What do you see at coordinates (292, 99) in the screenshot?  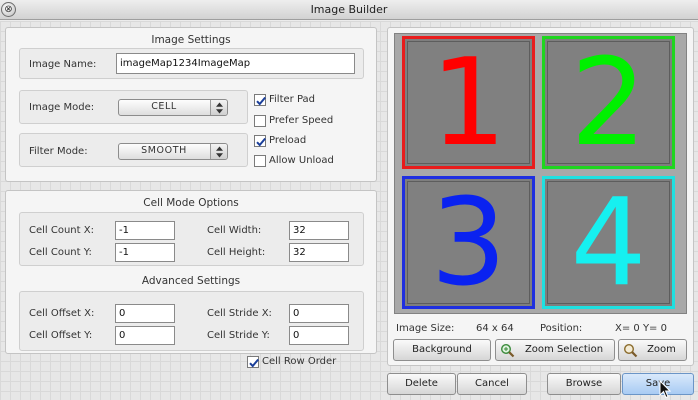 I see `filter-pad-label: Filter Pad` at bounding box center [292, 99].